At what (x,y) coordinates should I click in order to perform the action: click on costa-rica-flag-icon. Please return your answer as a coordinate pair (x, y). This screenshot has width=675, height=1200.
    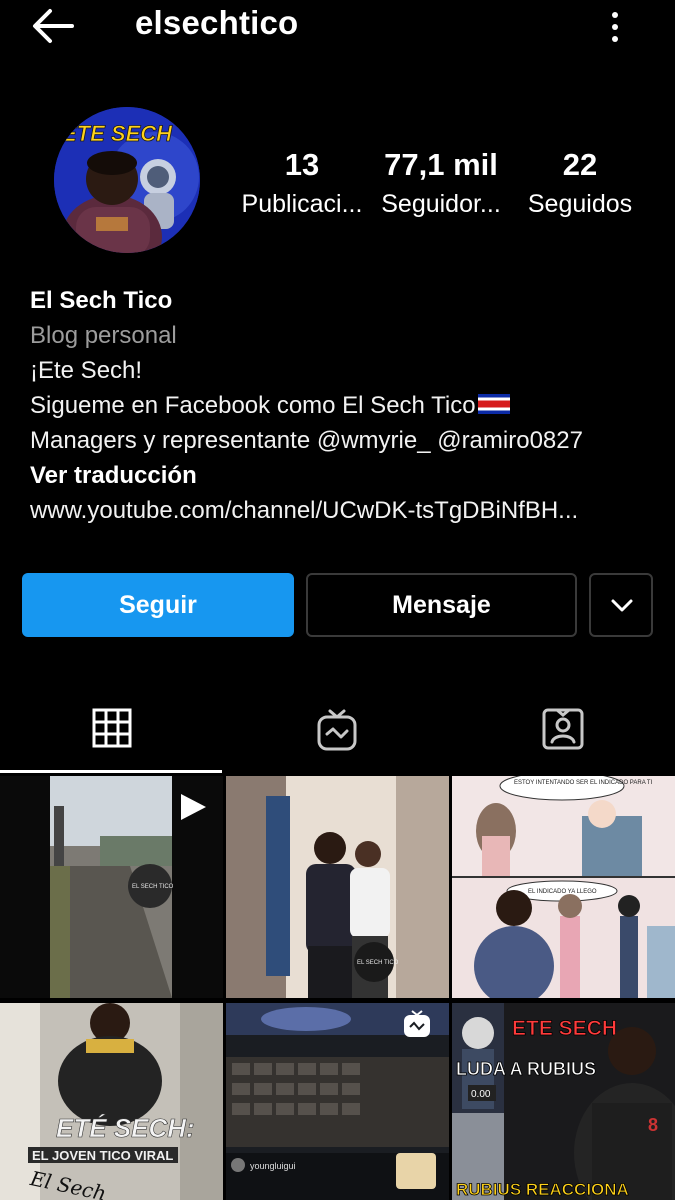
    Looking at the image, I should click on (493, 404).